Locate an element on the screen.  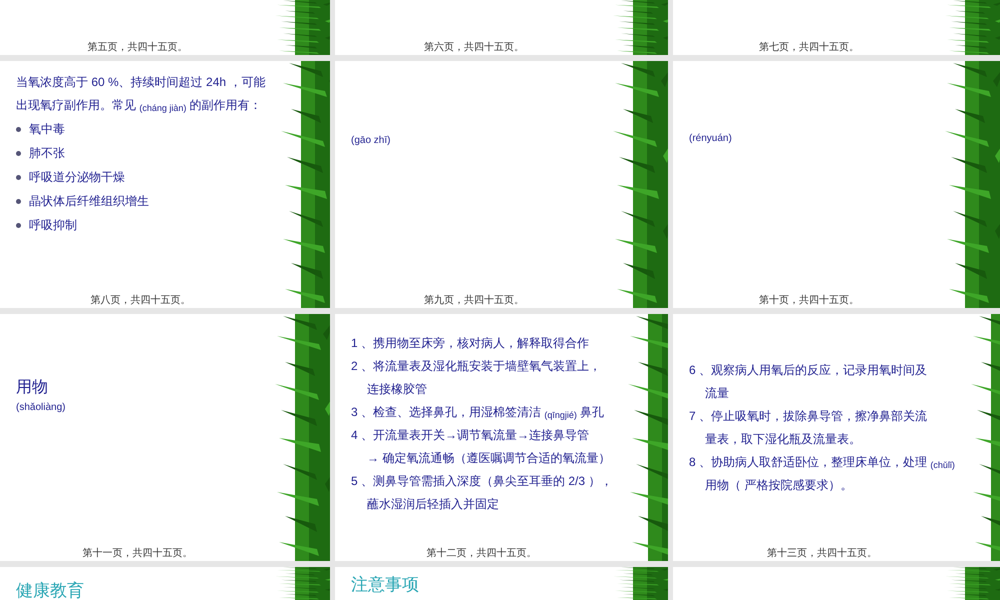
slide-text-line: 5 、测鼻导管需插入深度（鼻尖至耳垂的 2/3 ）， is located at coordinates (481, 481).